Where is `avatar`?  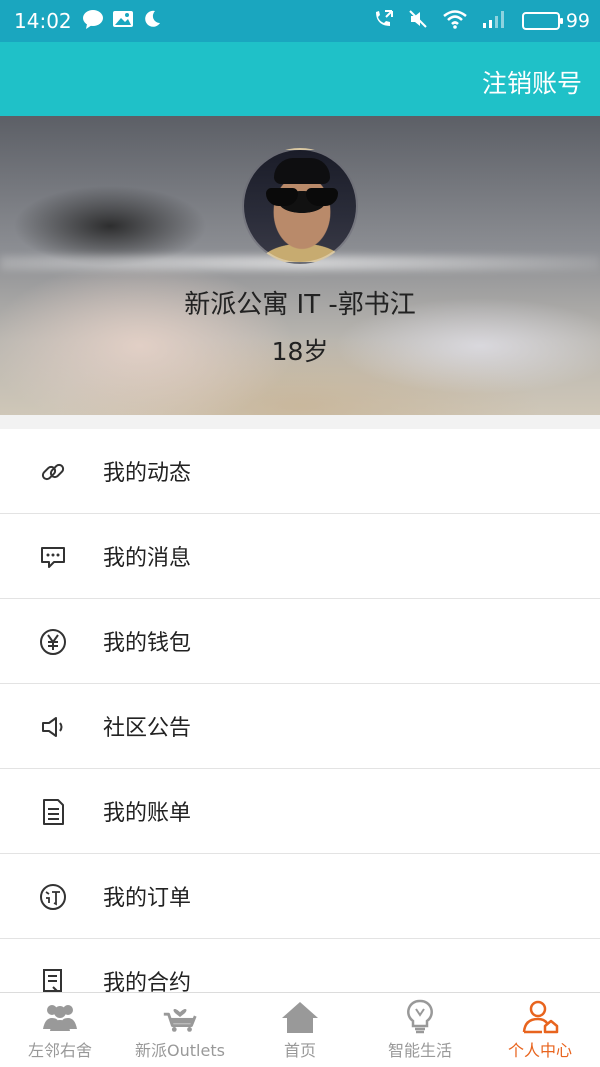
avatar is located at coordinates (300, 206).